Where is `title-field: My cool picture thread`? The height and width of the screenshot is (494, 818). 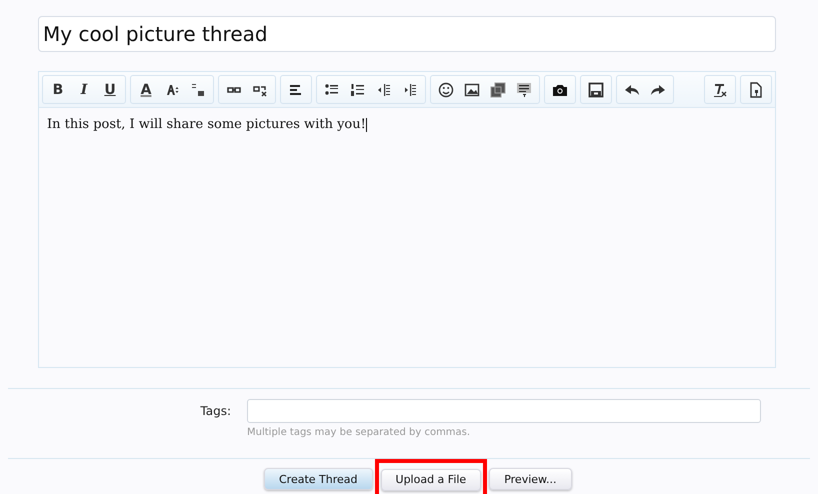 title-field: My cool picture thread is located at coordinates (407, 34).